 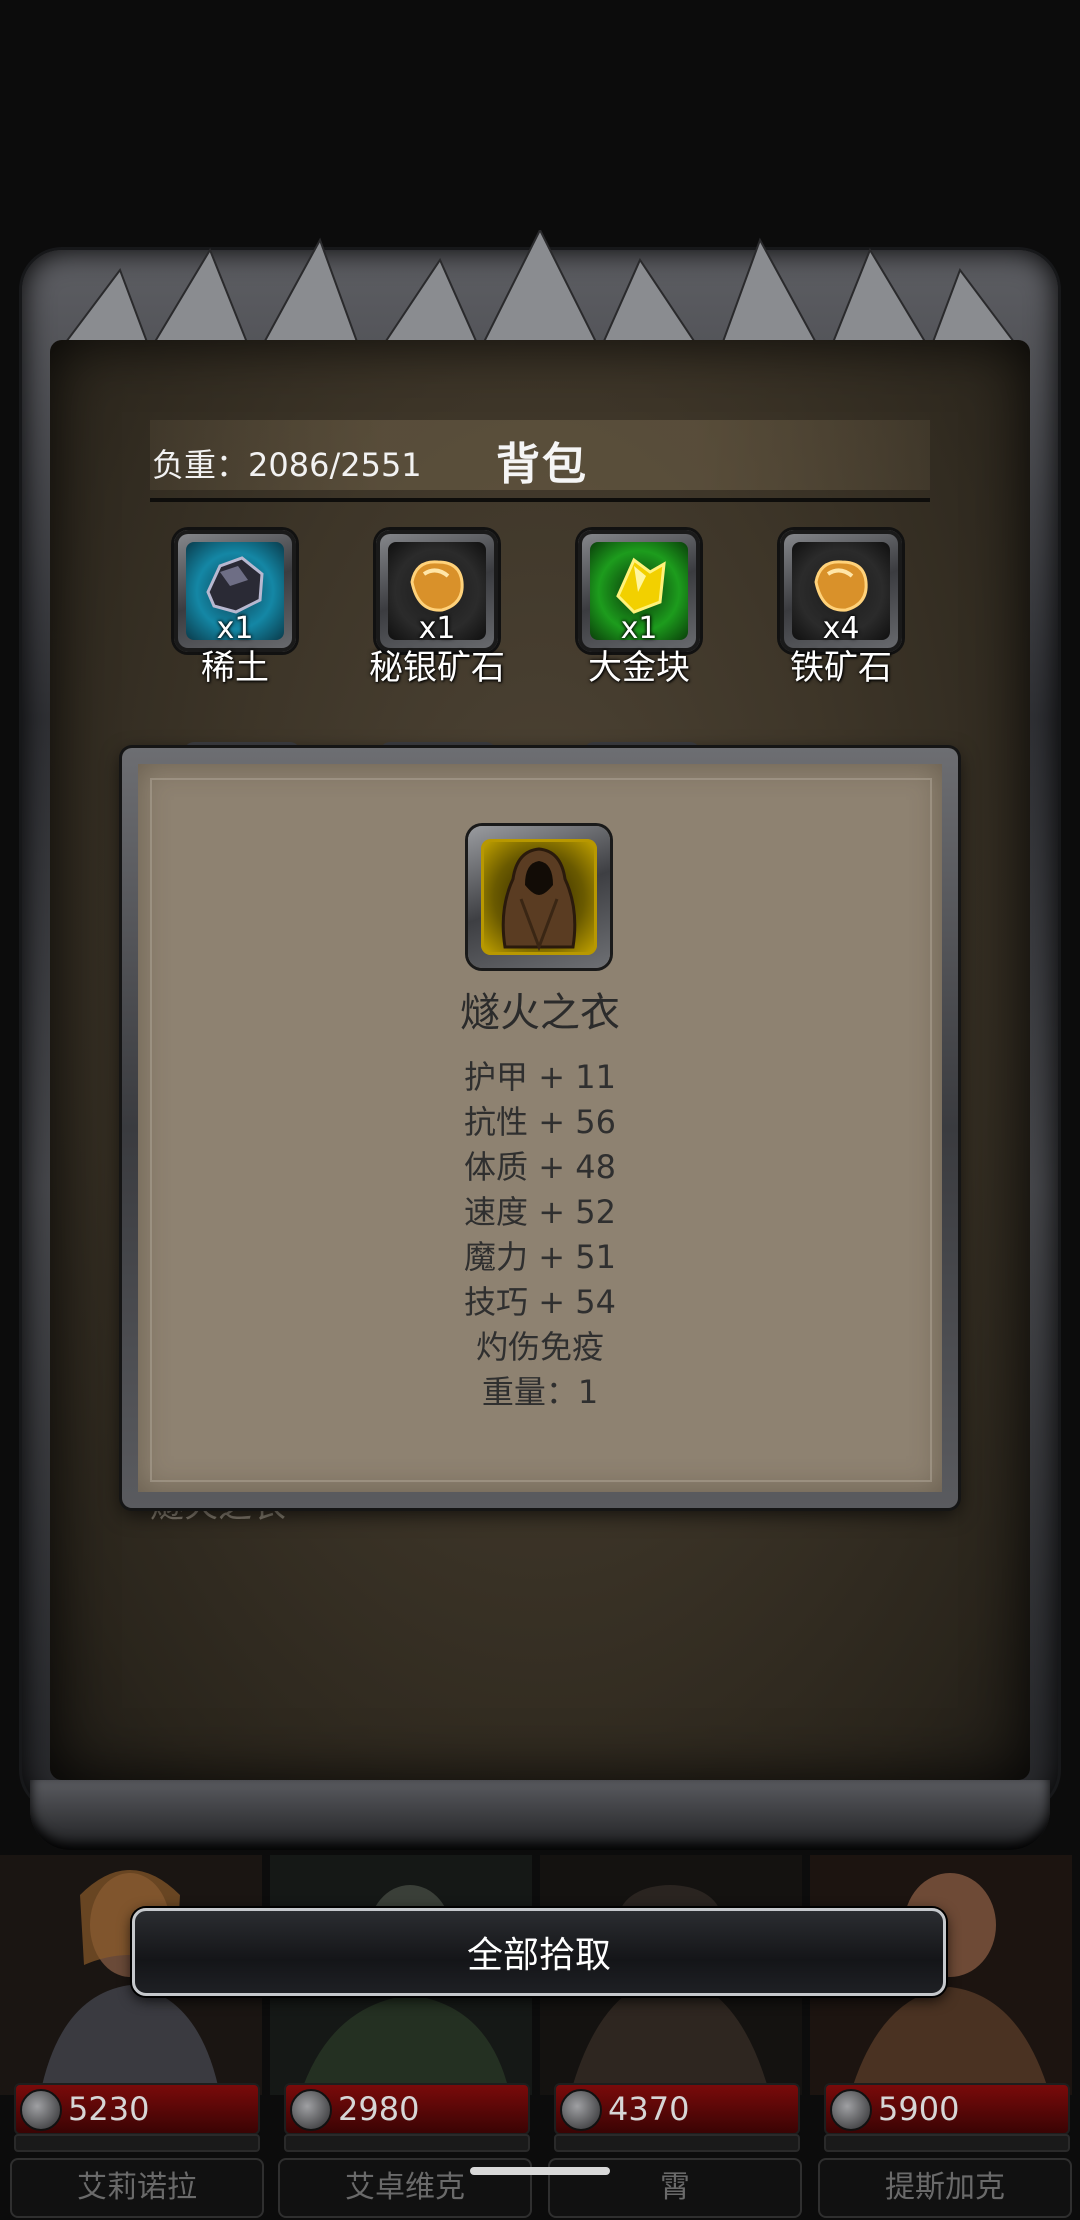 I want to click on hooded-cloak-icon, so click(x=539, y=899).